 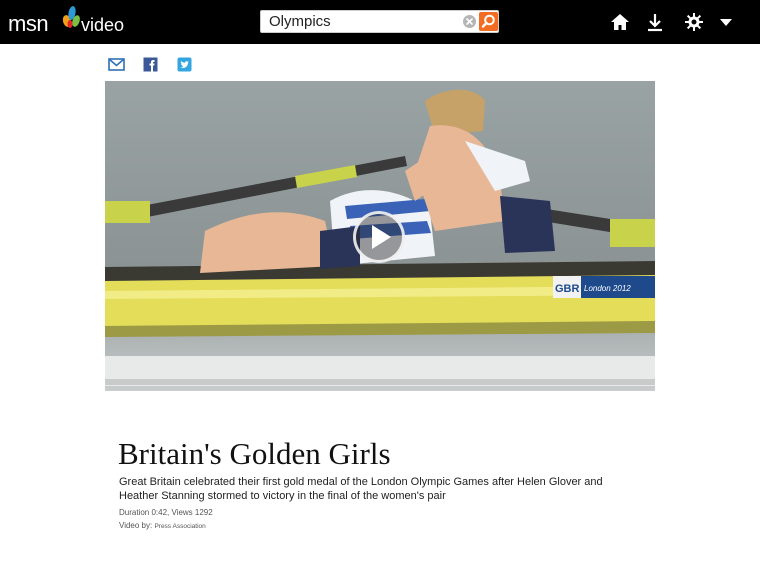 What do you see at coordinates (726, 22) in the screenshot?
I see `menu-dropdown-icon` at bounding box center [726, 22].